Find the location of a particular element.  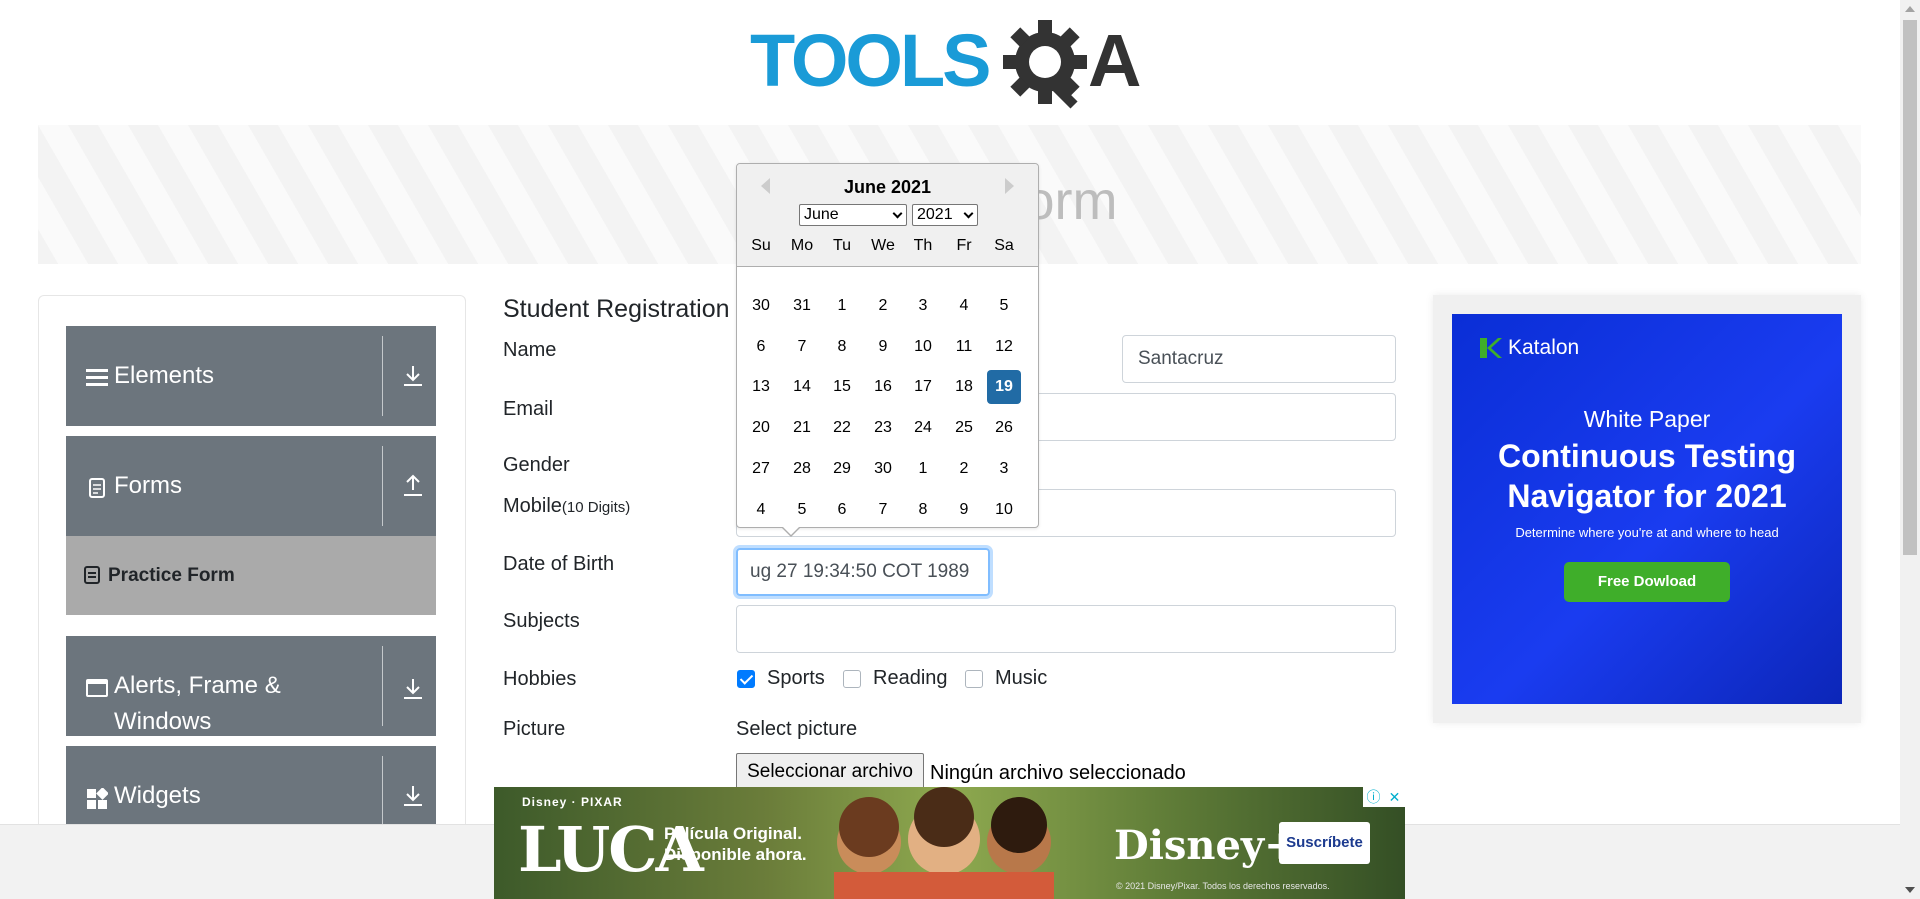

ad-characters-image is located at coordinates (944, 843).